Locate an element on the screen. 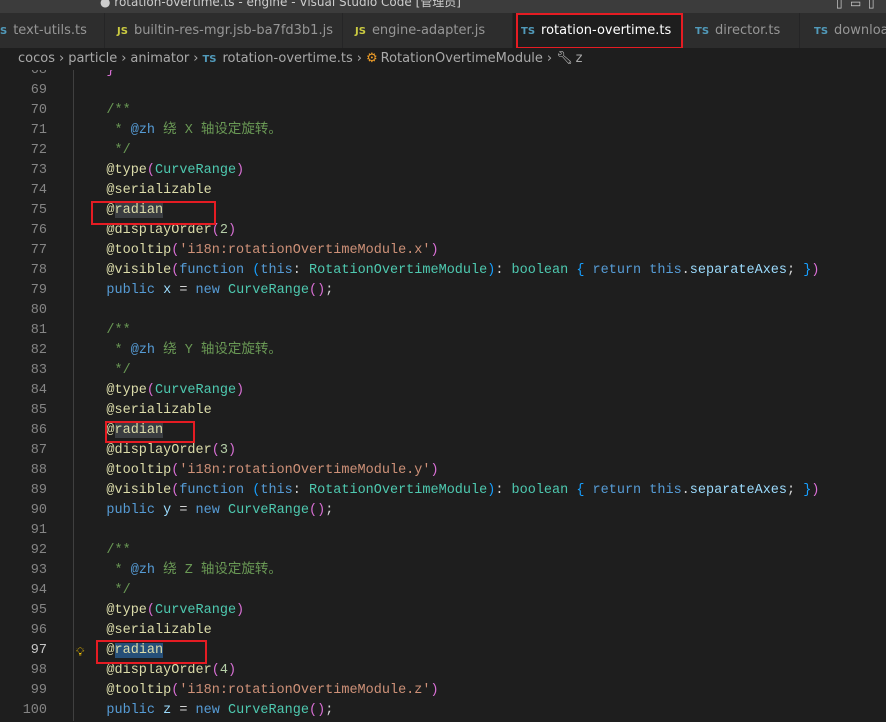 The image size is (886, 722). code-line: 83 */ is located at coordinates (443, 371).